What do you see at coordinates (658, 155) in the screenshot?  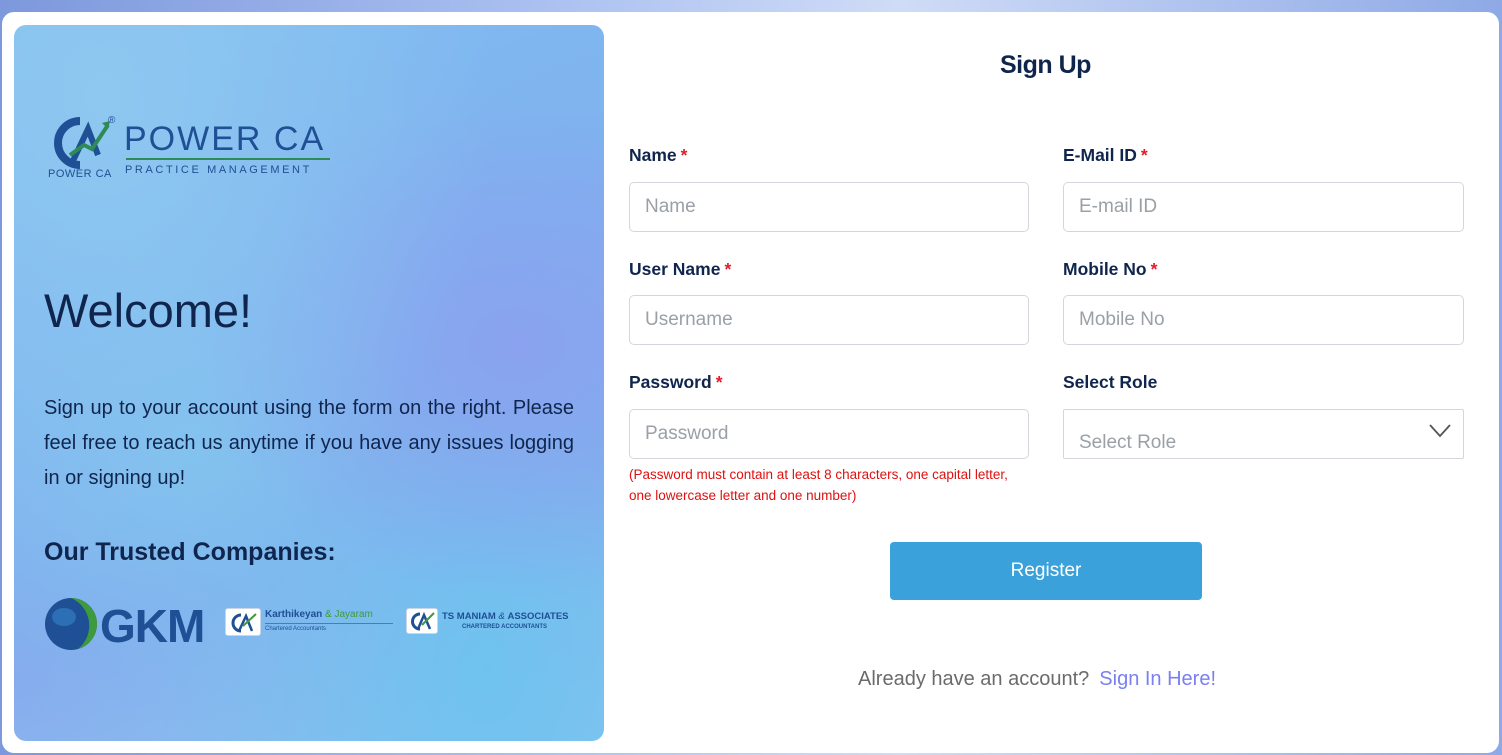 I see `name-label: Name *` at bounding box center [658, 155].